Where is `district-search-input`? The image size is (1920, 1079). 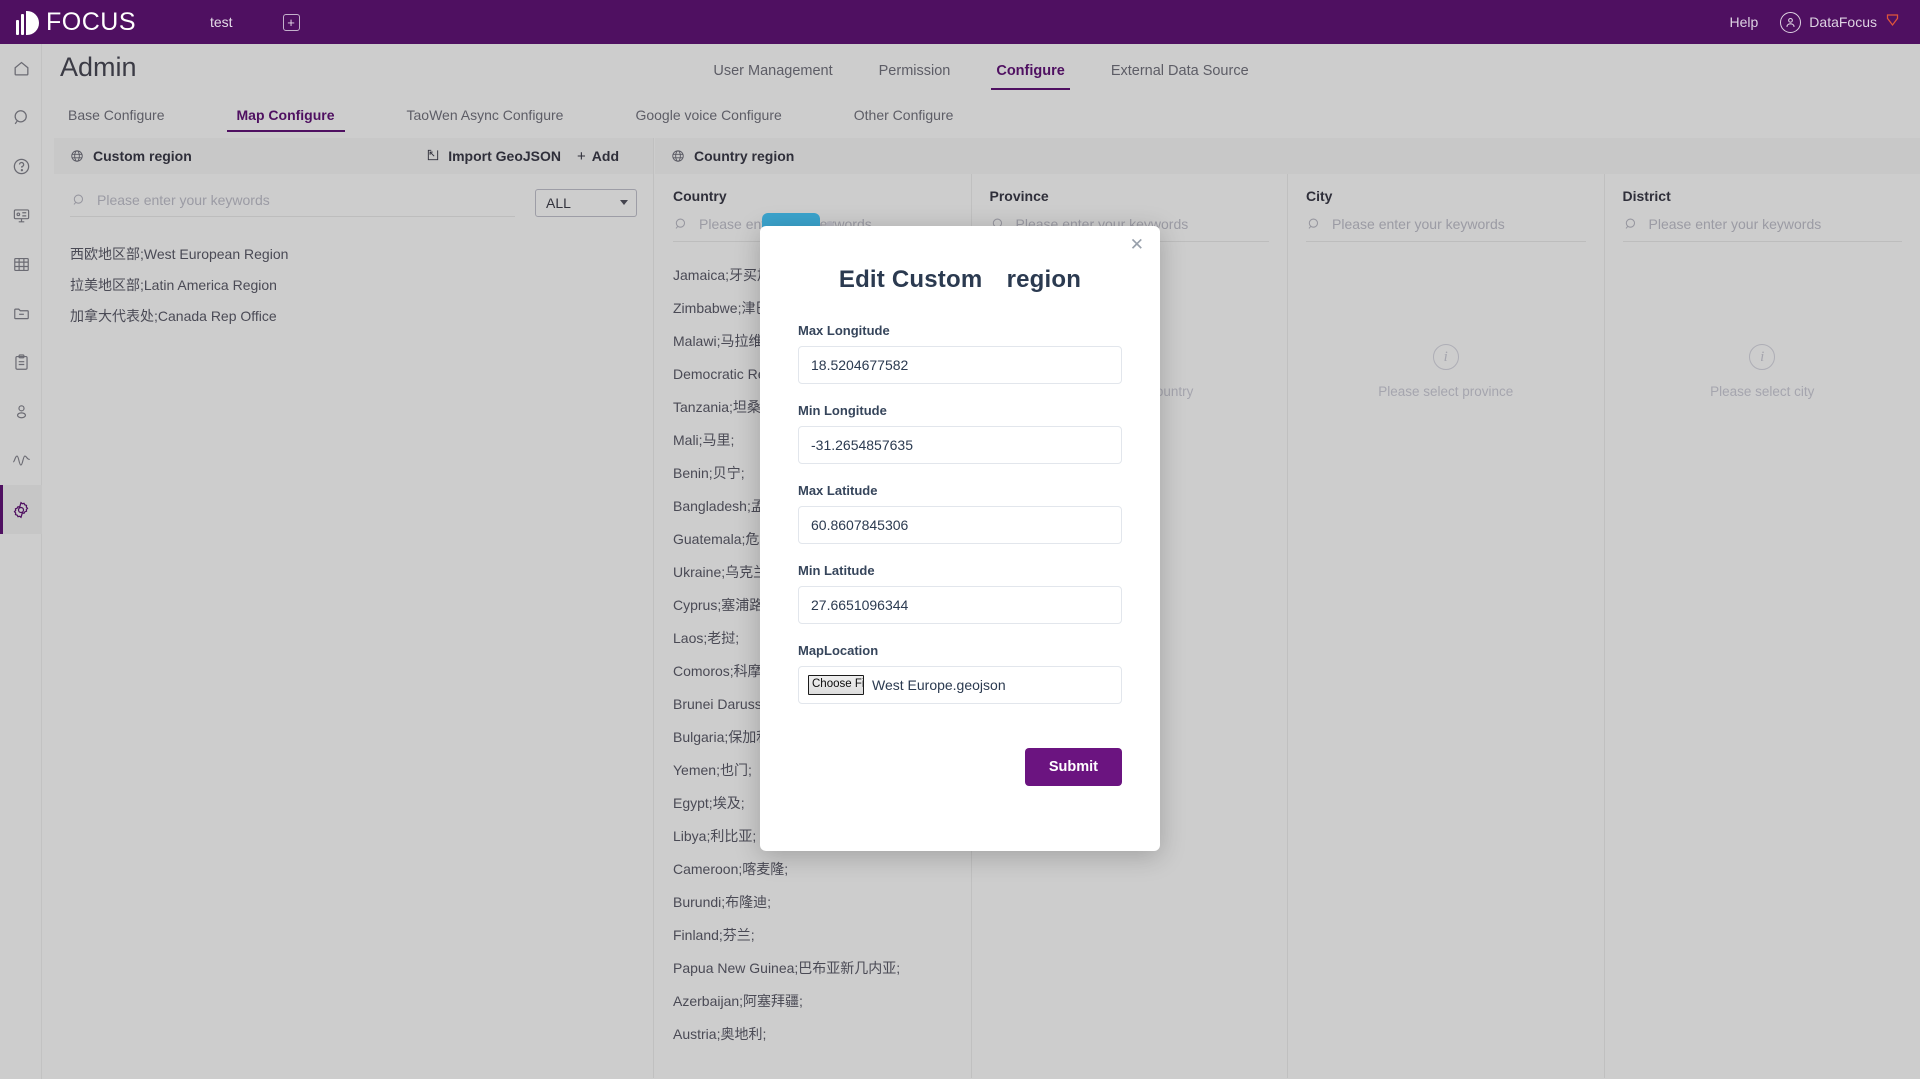
district-search-input is located at coordinates (1774, 224).